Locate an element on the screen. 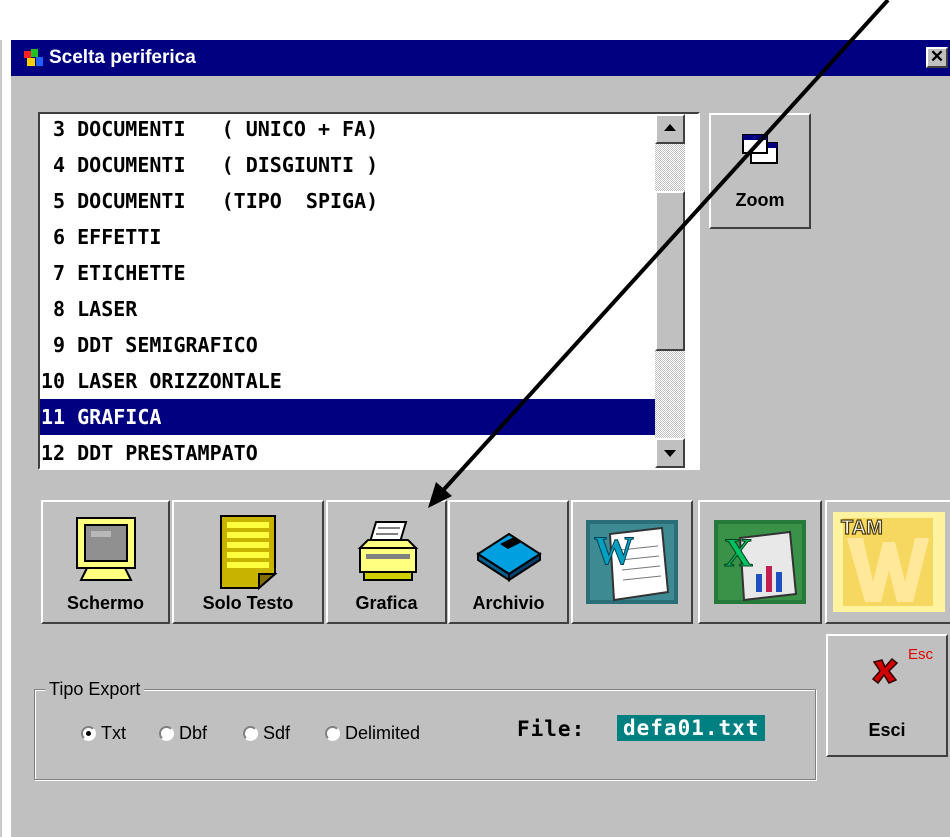 The height and width of the screenshot is (837, 950). close-button: ✕ is located at coordinates (937, 57).